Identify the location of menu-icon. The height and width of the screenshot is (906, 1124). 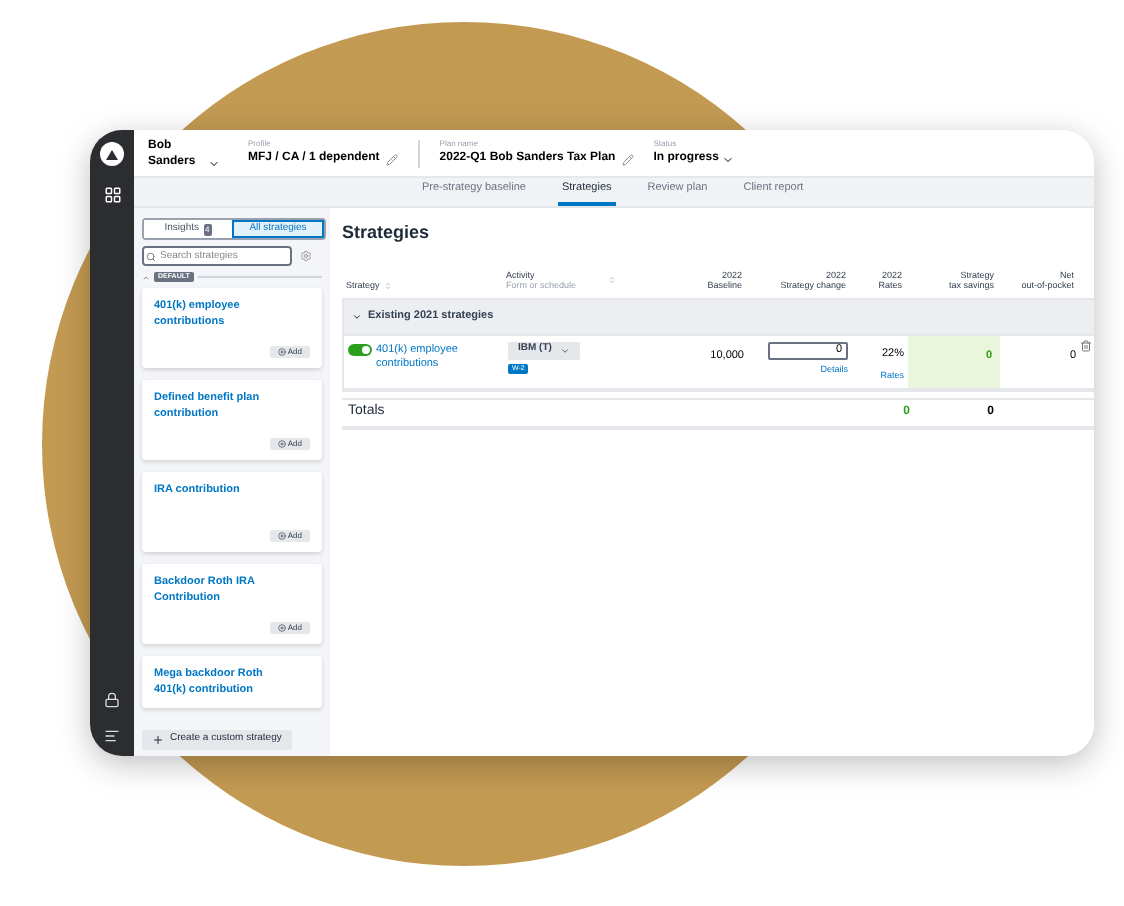
(112, 736).